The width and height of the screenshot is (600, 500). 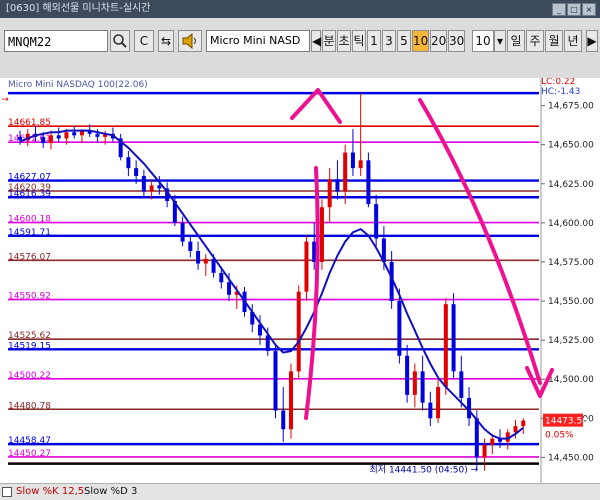 What do you see at coordinates (573, 41) in the screenshot?
I see `range-button: 년` at bounding box center [573, 41].